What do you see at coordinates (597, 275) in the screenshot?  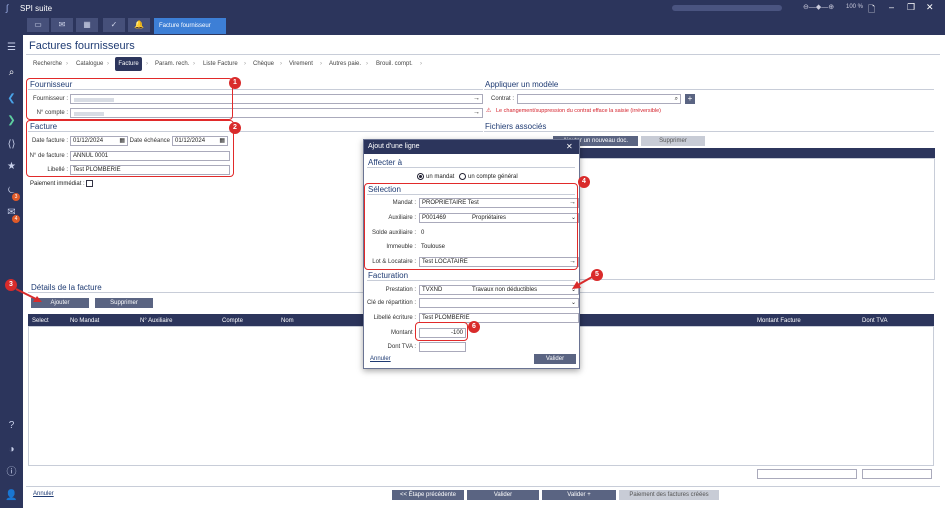 I see `callout-number-5: 5` at bounding box center [597, 275].